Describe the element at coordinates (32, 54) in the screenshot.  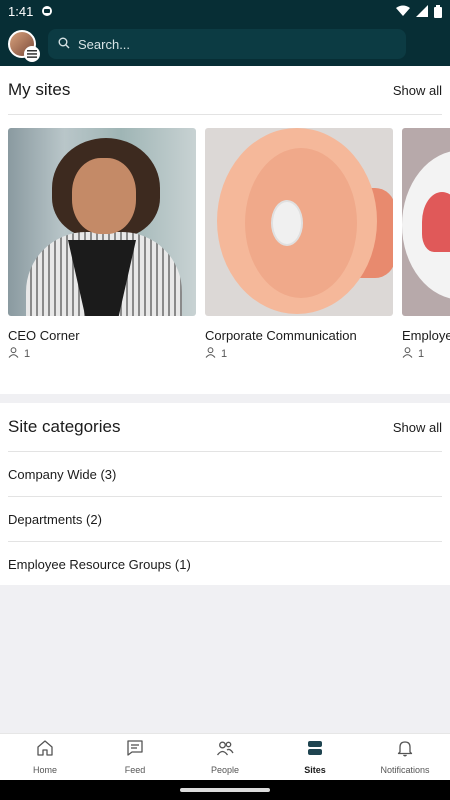
I see `menu-icon` at that location.